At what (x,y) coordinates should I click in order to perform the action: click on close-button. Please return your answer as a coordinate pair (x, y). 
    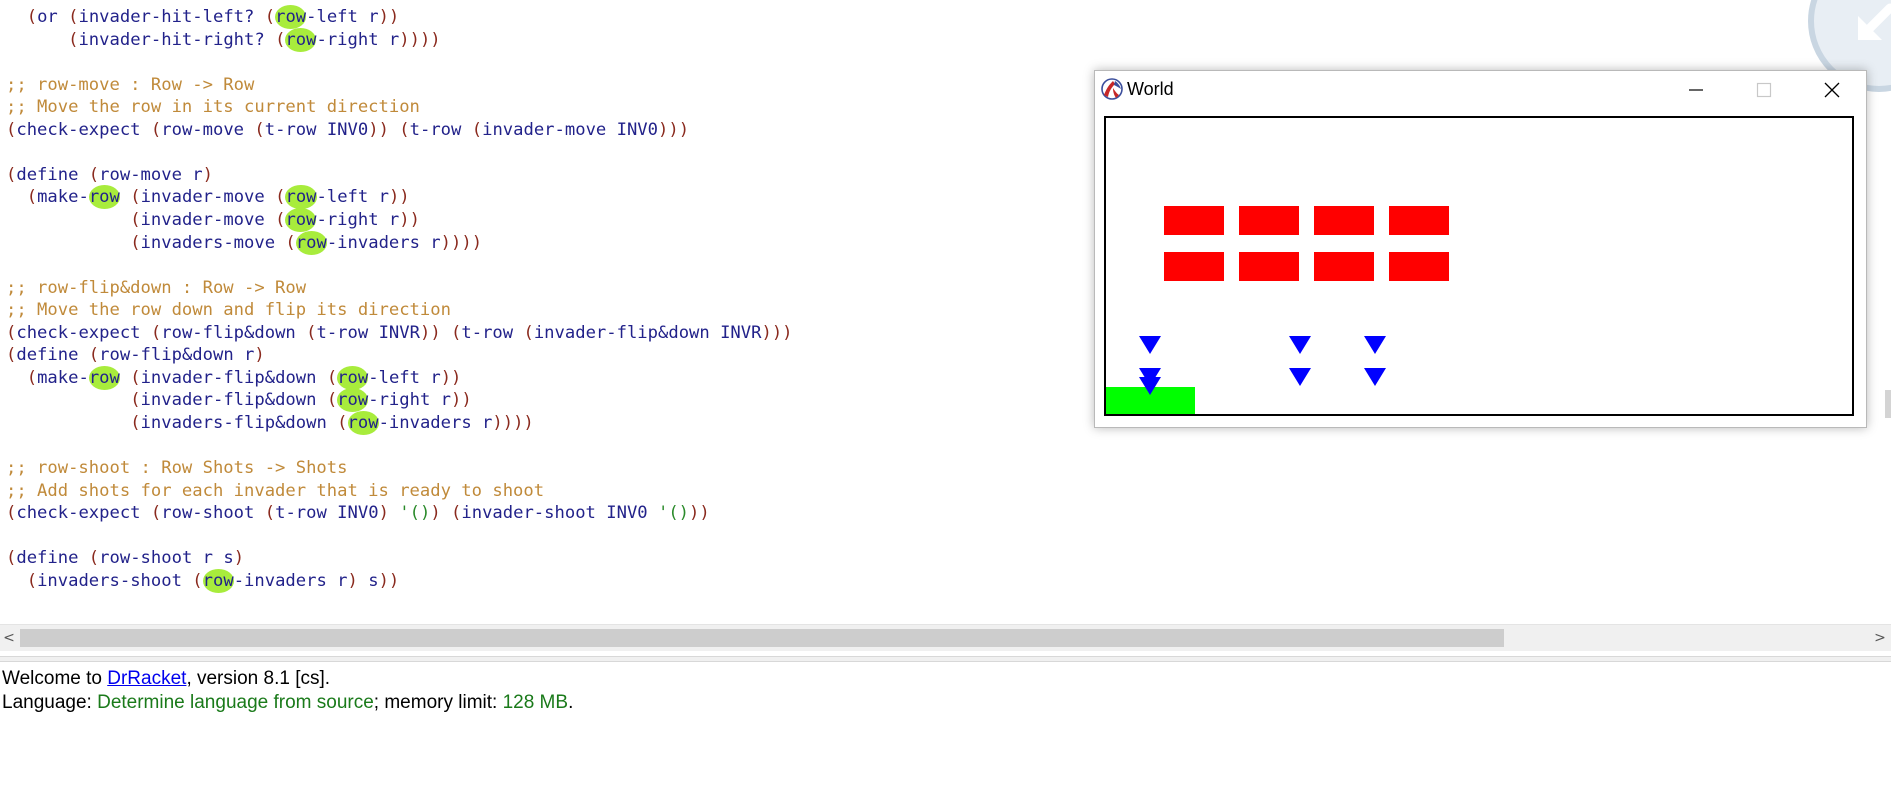
    Looking at the image, I should click on (1832, 90).